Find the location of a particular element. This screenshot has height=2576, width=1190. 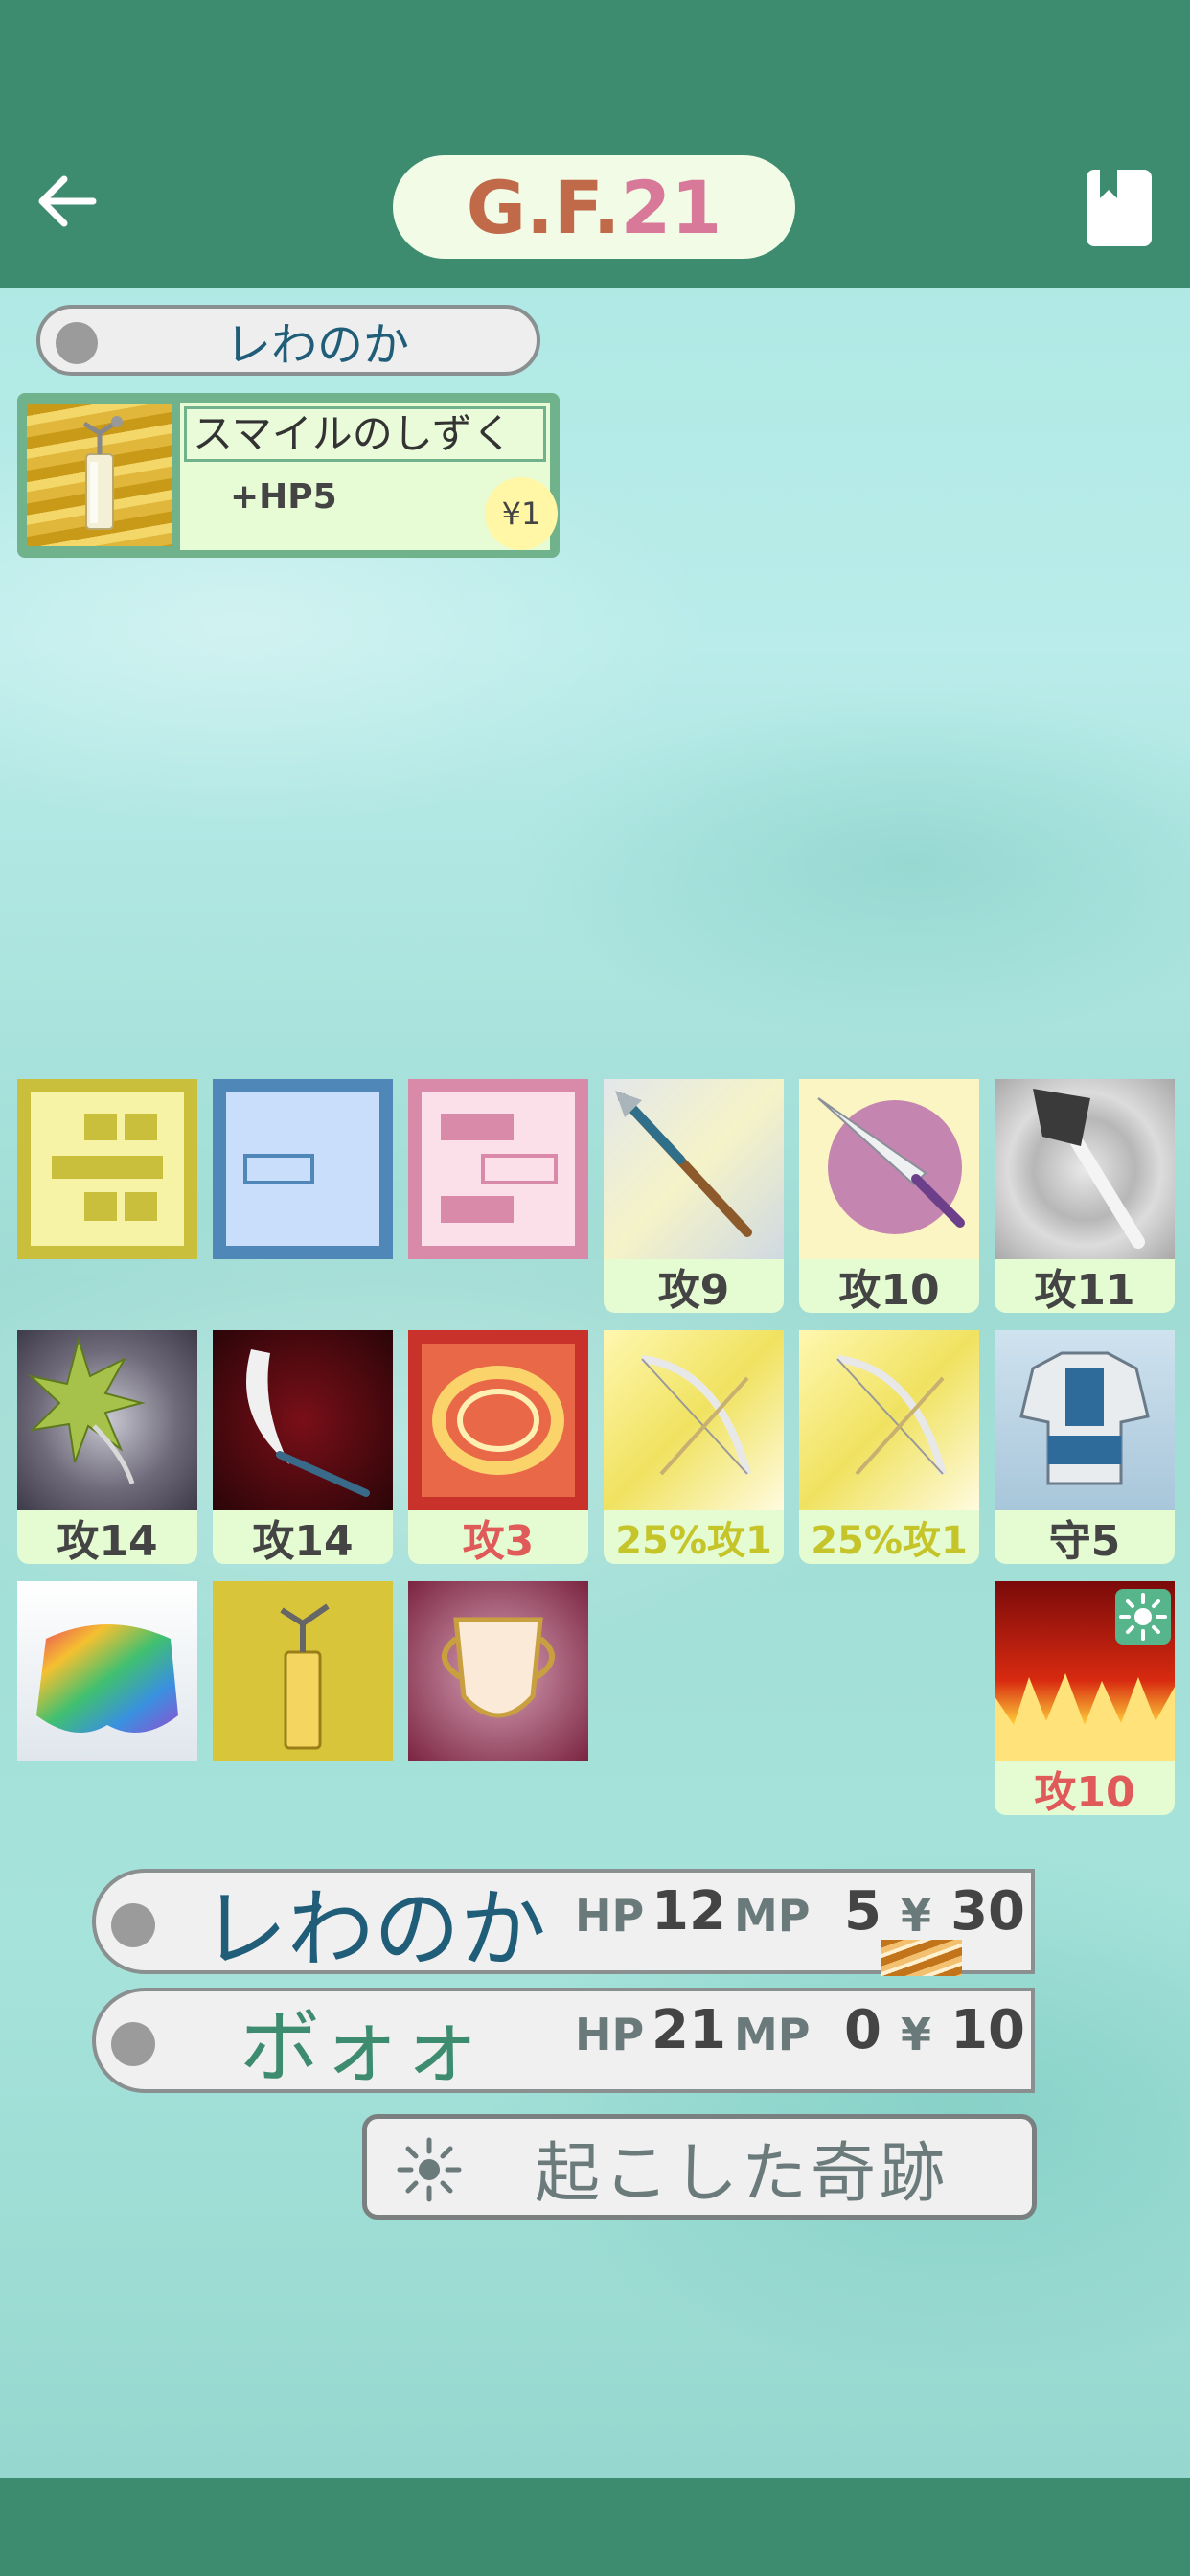

miracle-button-label: 起こした奇跡 is located at coordinates (743, 2173).